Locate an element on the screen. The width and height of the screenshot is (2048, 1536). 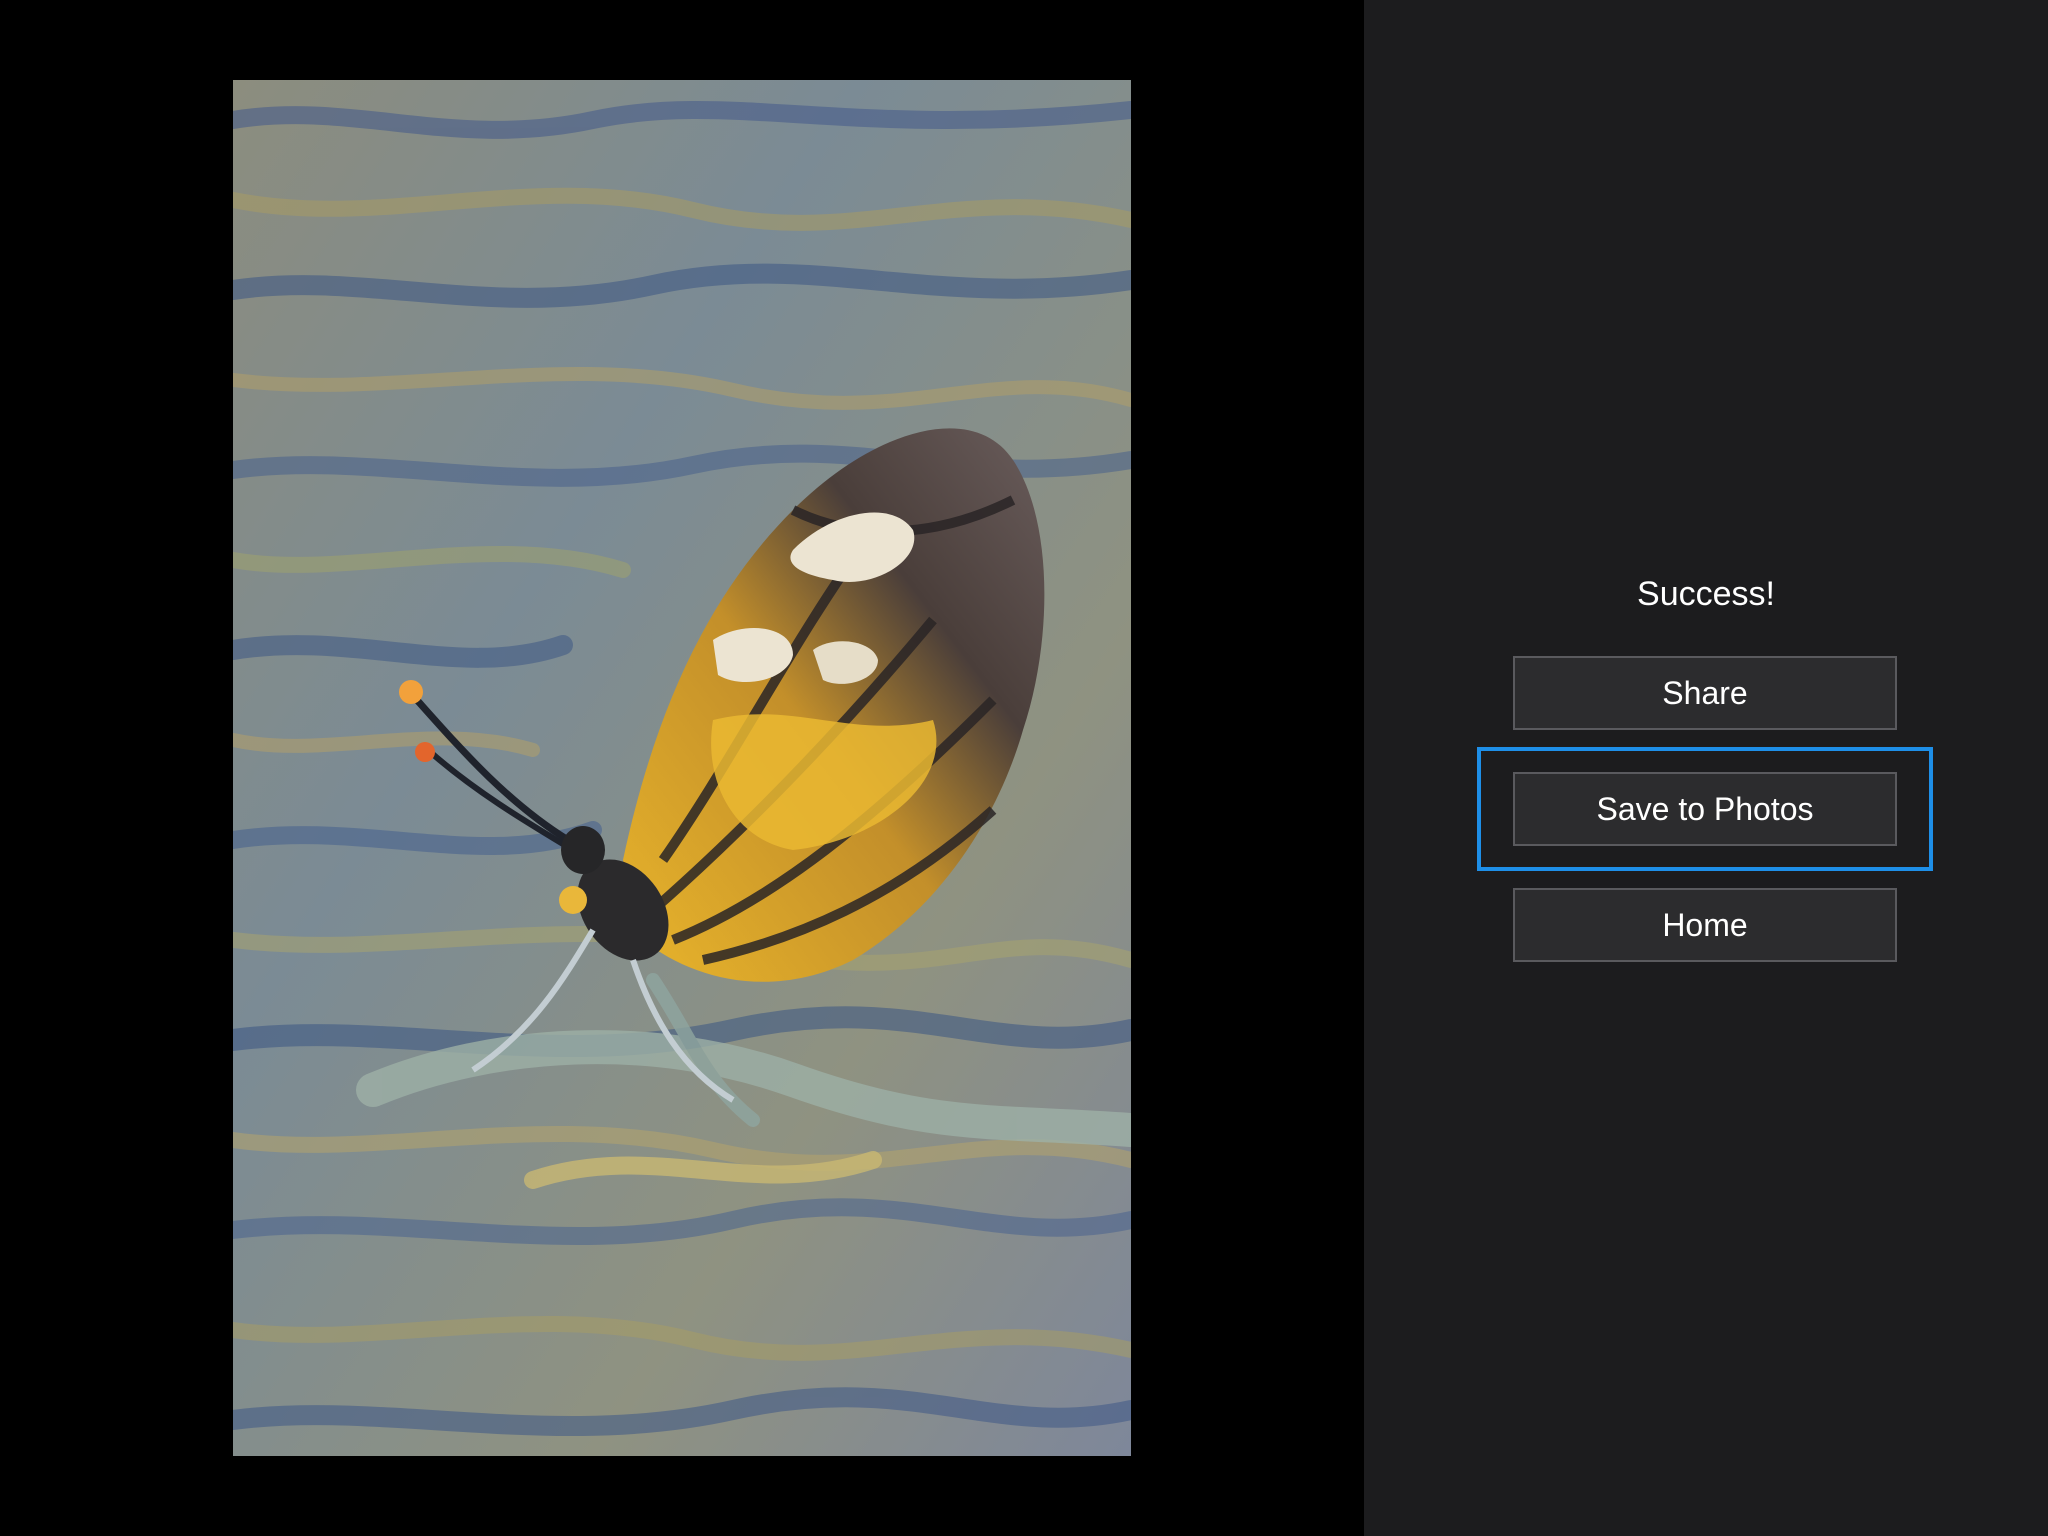
save-to-photos-button: Save to Photos is located at coordinates (1705, 809).